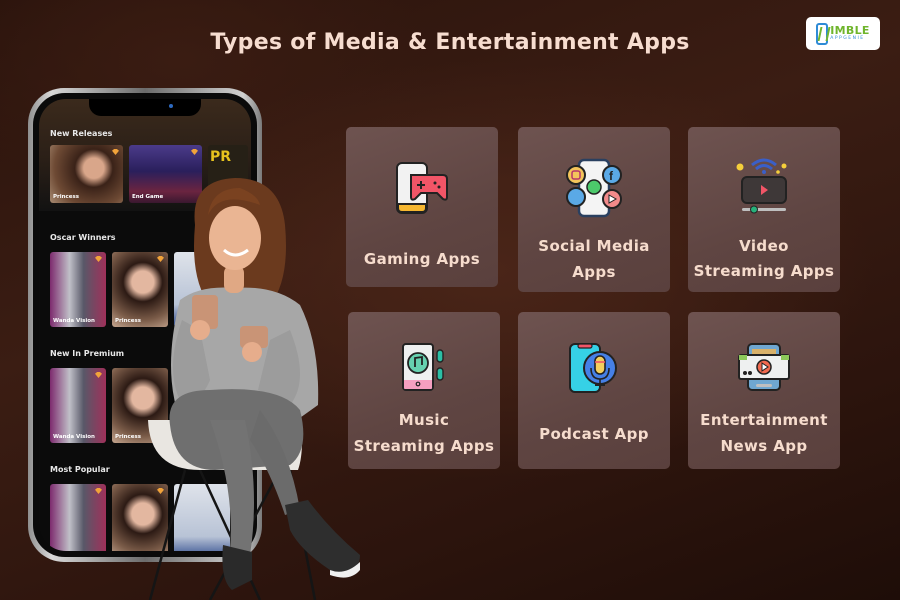 Image resolution: width=900 pixels, height=600 pixels. Describe the element at coordinates (322, 537) in the screenshot. I see `shoe-right` at that location.